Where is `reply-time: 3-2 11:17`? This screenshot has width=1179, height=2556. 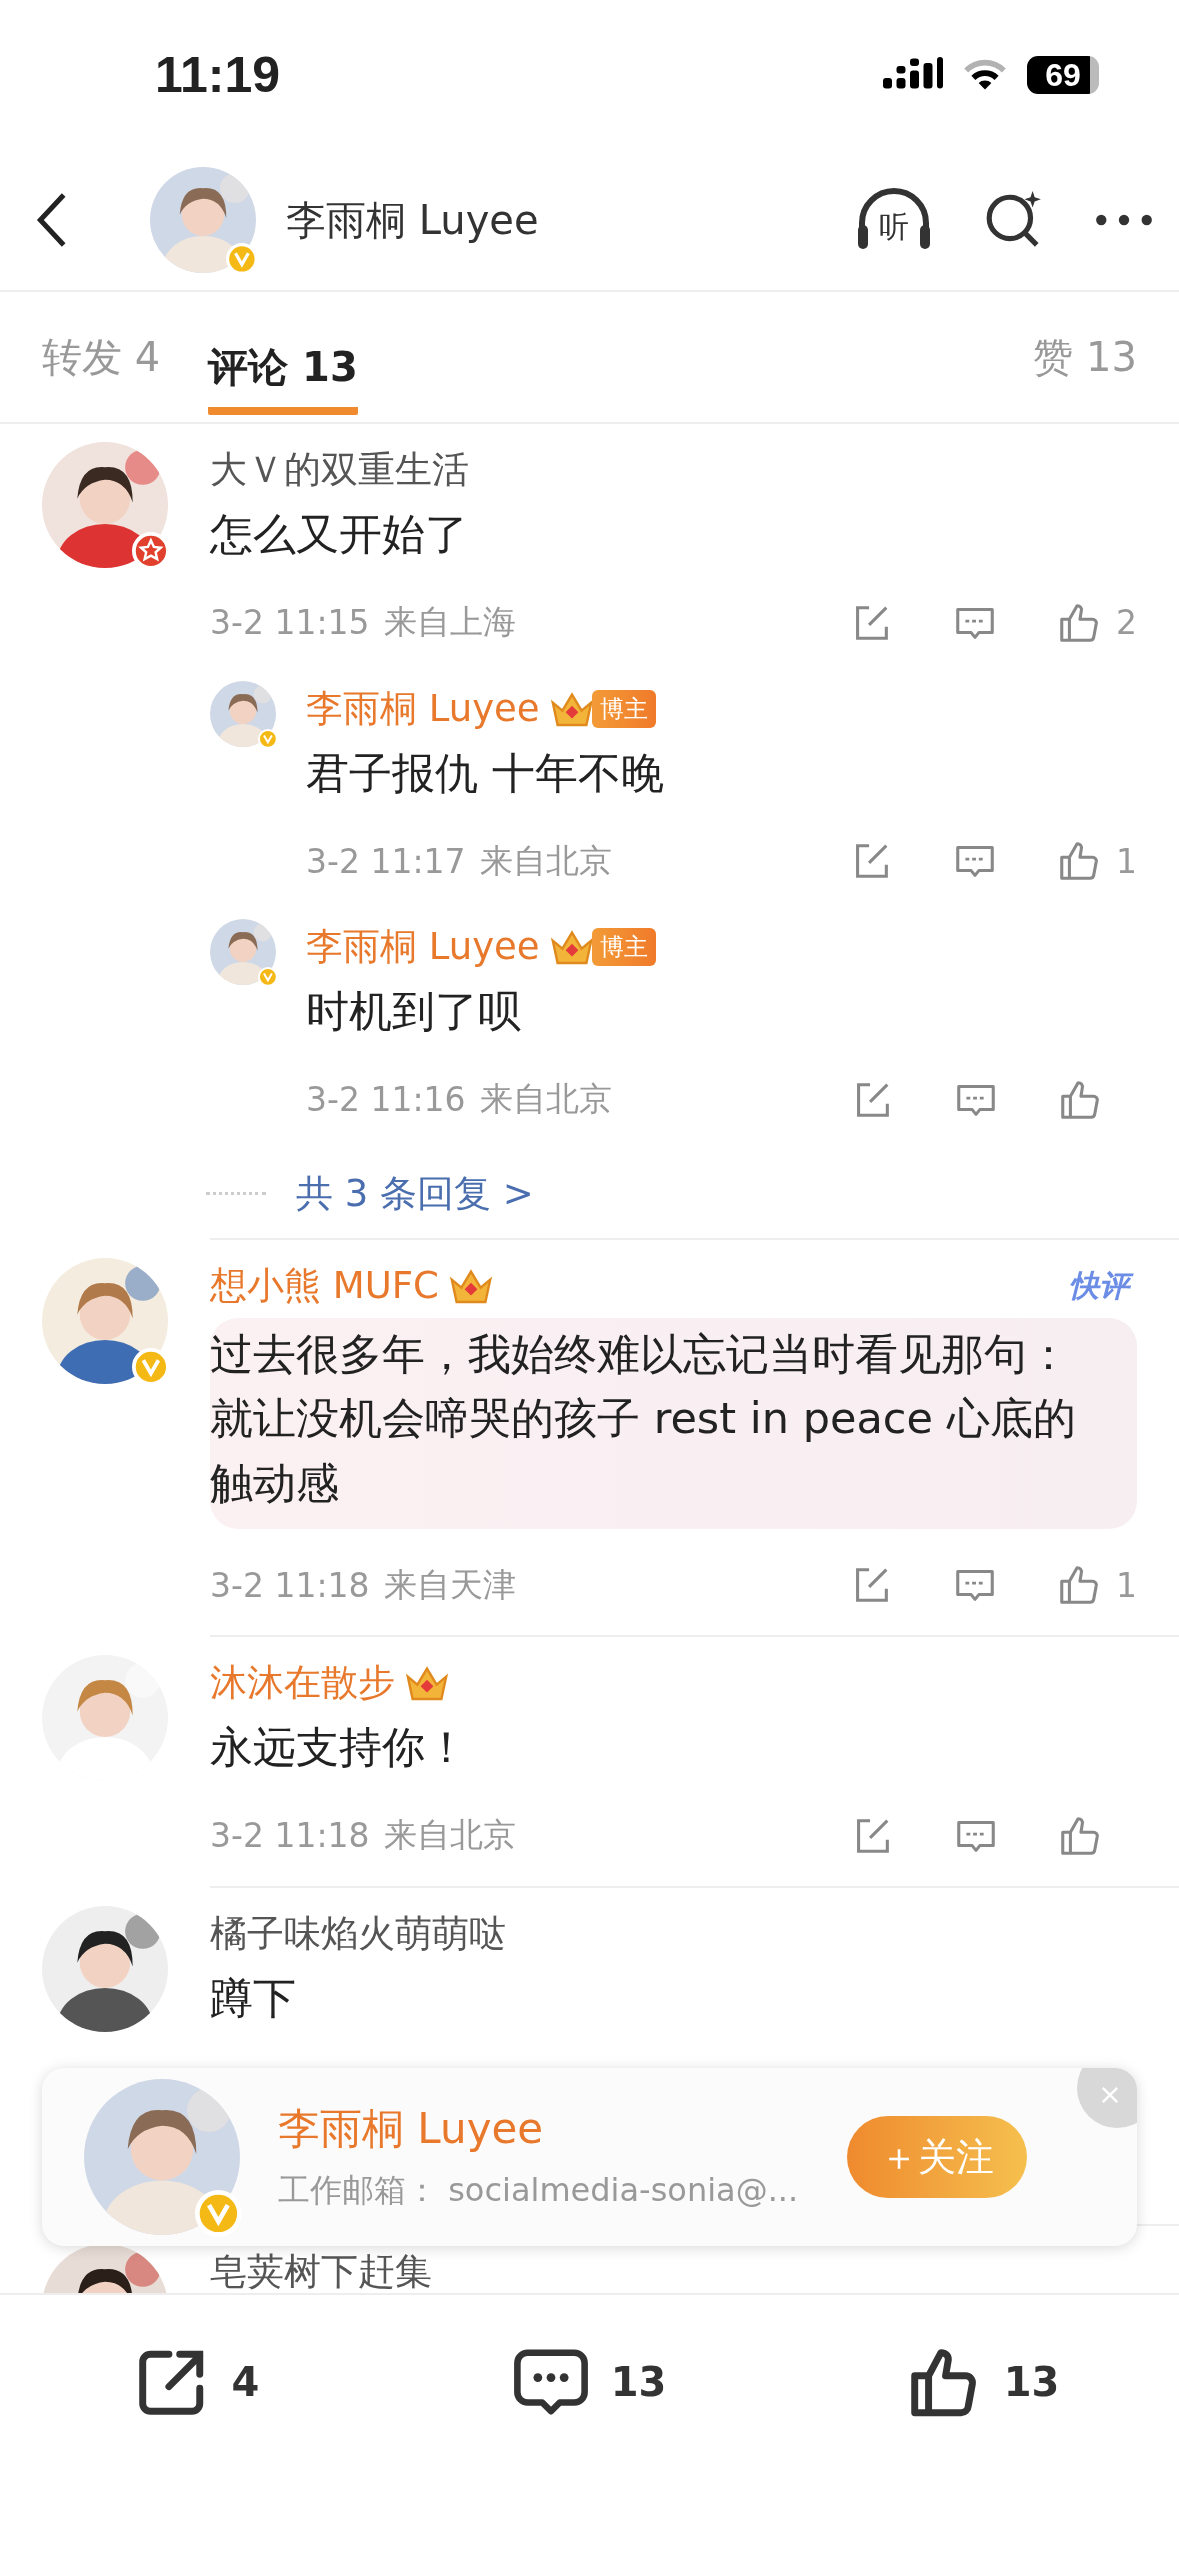 reply-time: 3-2 11:17 is located at coordinates (386, 861).